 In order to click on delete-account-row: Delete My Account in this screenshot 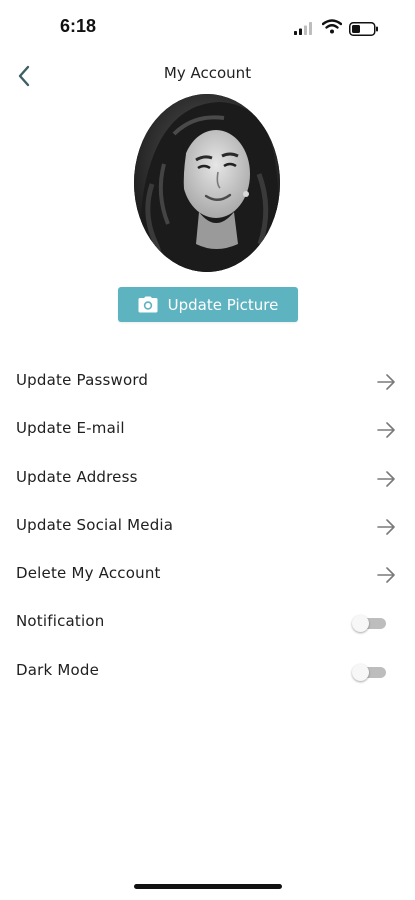, I will do `click(207, 575)`.